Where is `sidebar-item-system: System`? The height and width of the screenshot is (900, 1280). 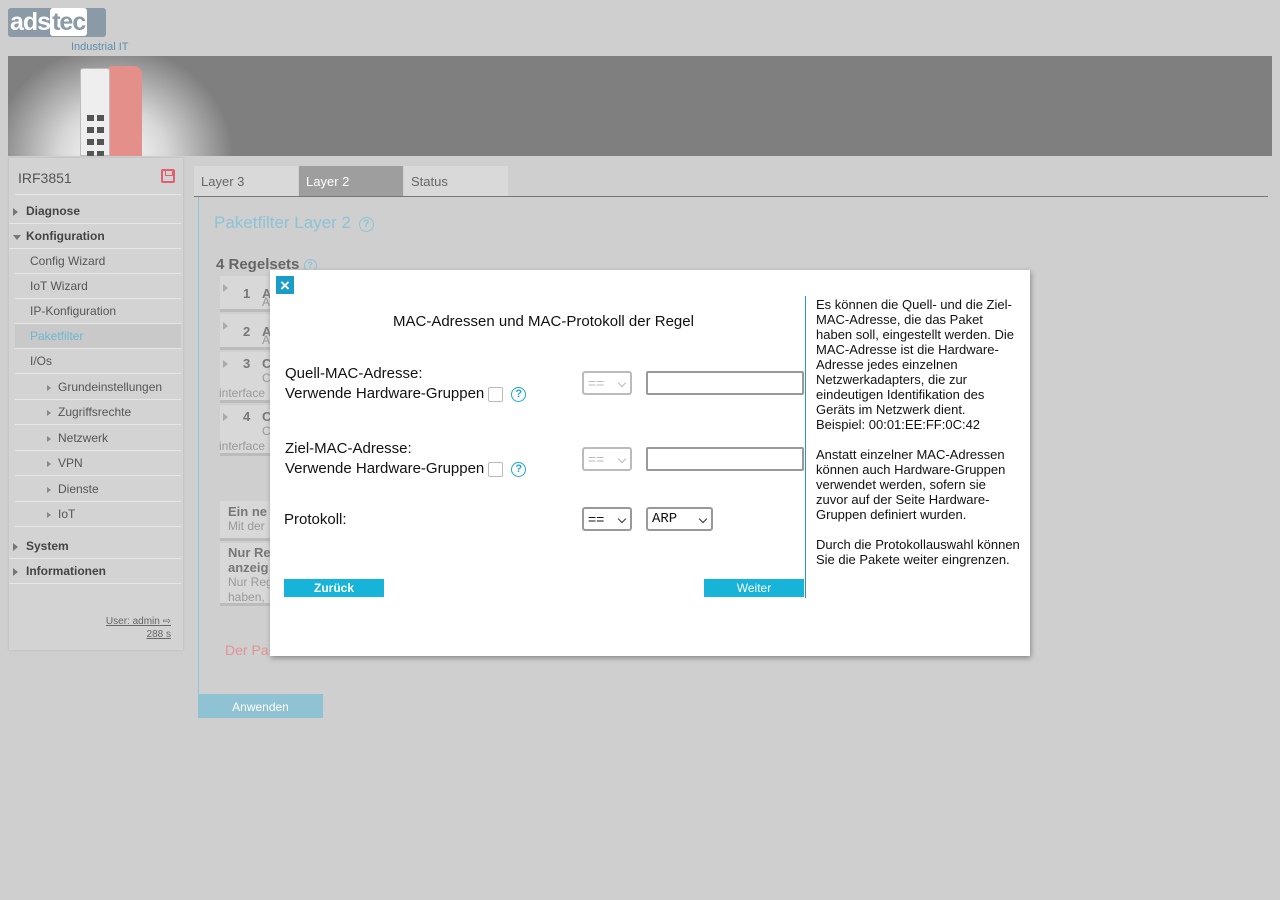
sidebar-item-system: System is located at coordinates (95, 546).